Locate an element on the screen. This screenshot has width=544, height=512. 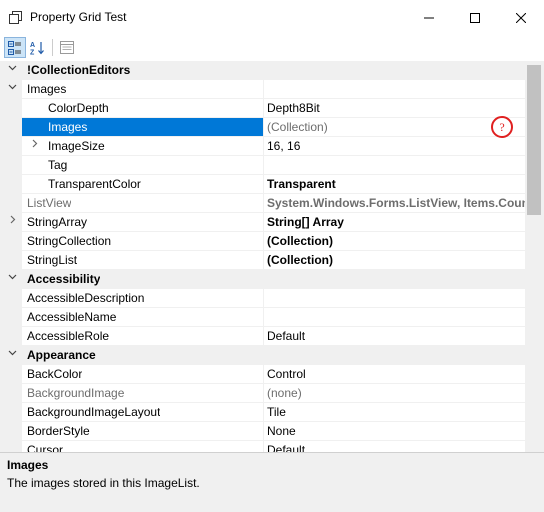
property-row: StringCollection (Collection) is located at coordinates (262, 241).